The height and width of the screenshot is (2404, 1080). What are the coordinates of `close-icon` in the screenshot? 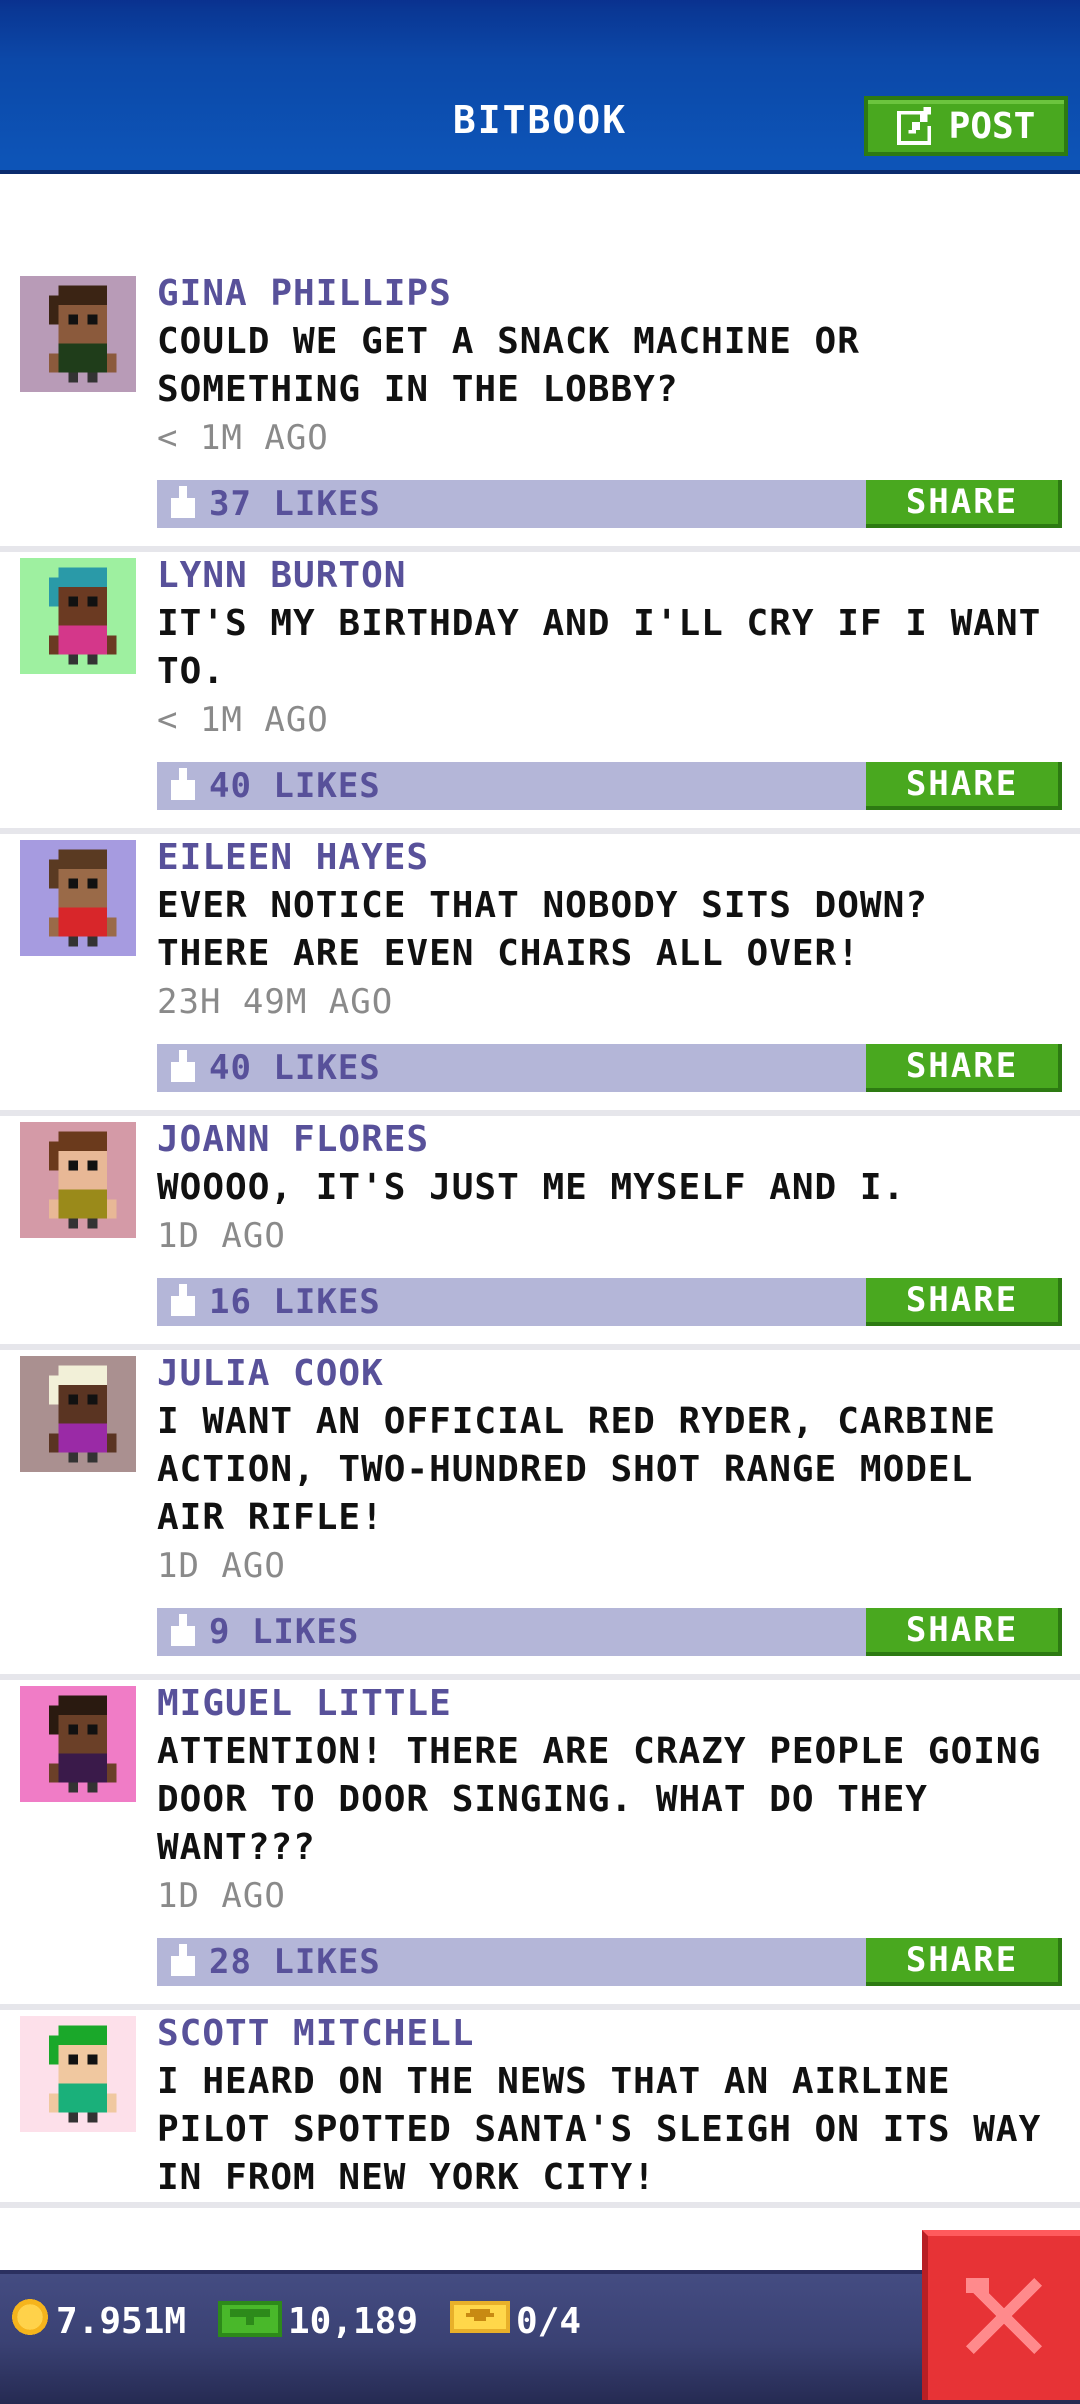 It's located at (1004, 2318).